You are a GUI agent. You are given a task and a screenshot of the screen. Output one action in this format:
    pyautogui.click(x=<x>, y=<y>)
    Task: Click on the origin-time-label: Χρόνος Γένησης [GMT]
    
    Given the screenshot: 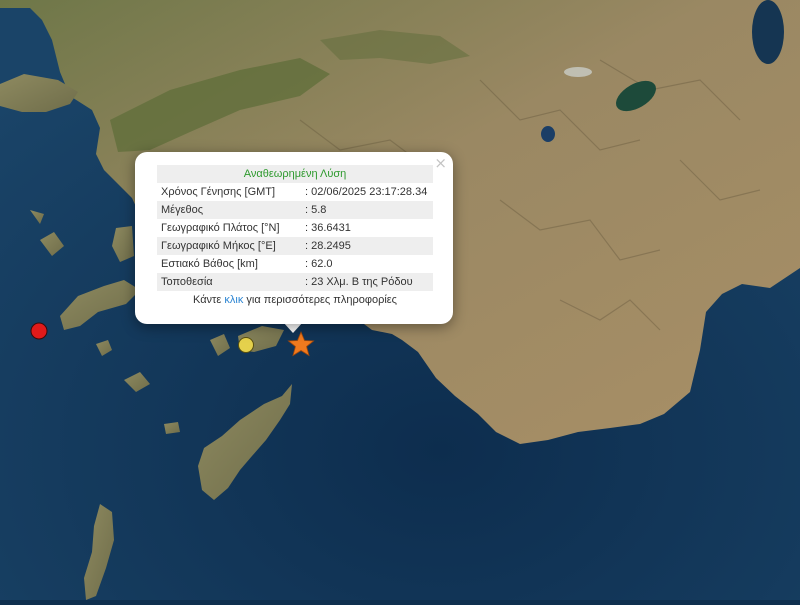 What is the action you would take?
    pyautogui.click(x=218, y=192)
    